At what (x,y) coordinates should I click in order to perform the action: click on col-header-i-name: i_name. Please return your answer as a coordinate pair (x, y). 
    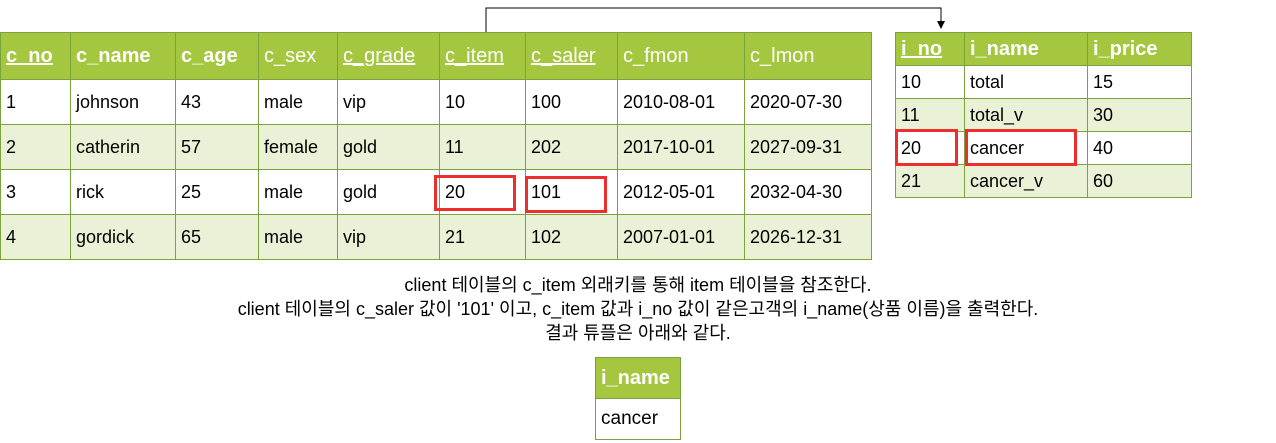
    Looking at the image, I should click on (1026, 49).